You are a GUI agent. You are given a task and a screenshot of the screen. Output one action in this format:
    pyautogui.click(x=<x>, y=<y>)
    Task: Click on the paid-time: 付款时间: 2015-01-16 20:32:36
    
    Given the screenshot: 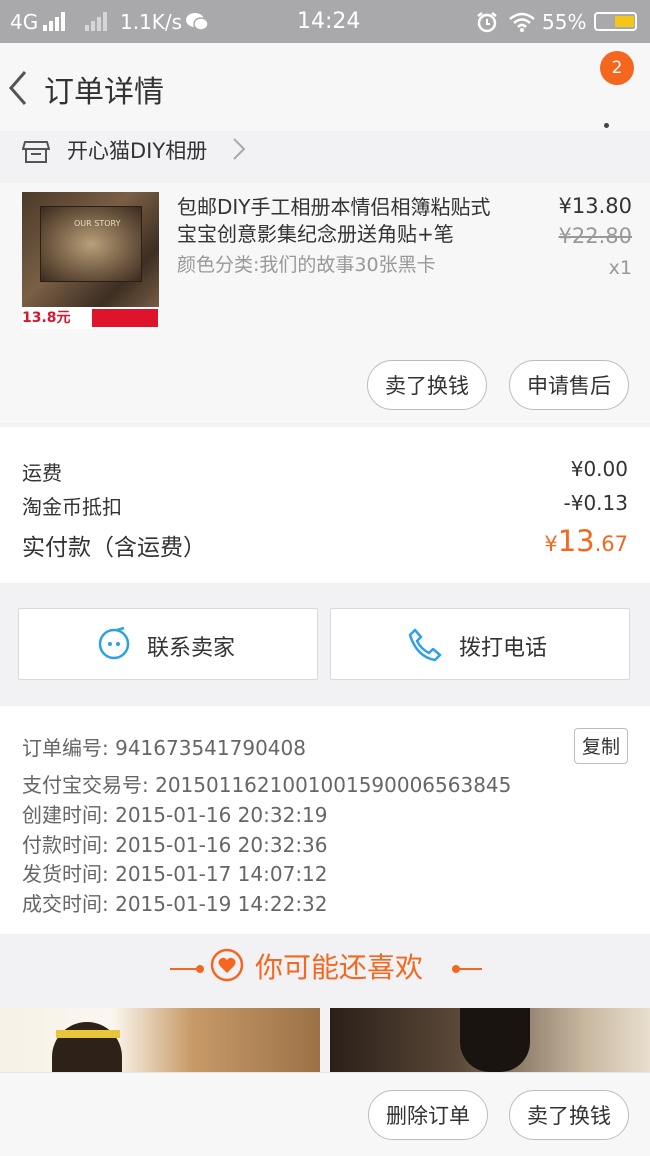 What is the action you would take?
    pyautogui.click(x=175, y=845)
    